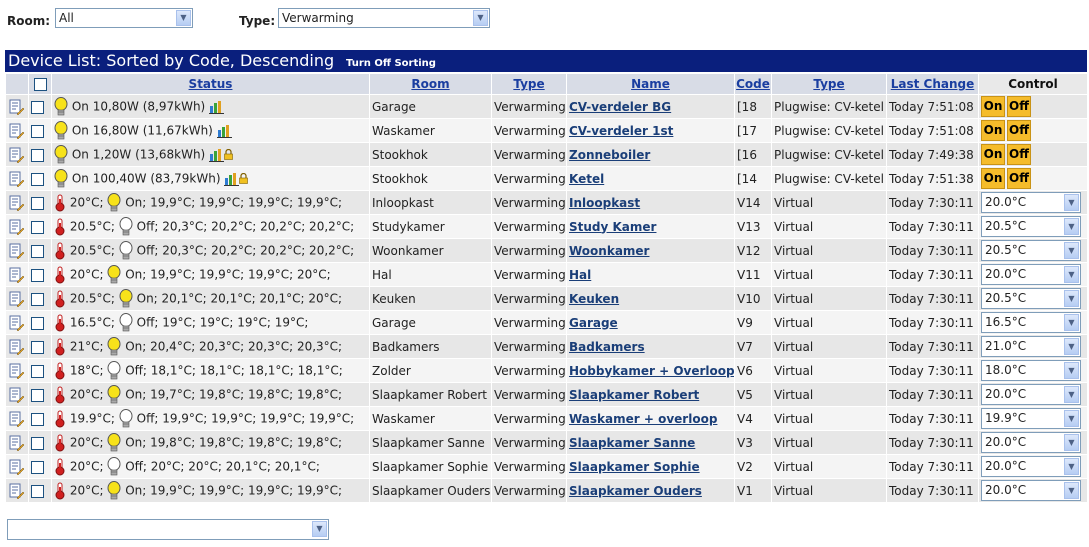  What do you see at coordinates (586, 179) in the screenshot?
I see `device-name-link: Ketel` at bounding box center [586, 179].